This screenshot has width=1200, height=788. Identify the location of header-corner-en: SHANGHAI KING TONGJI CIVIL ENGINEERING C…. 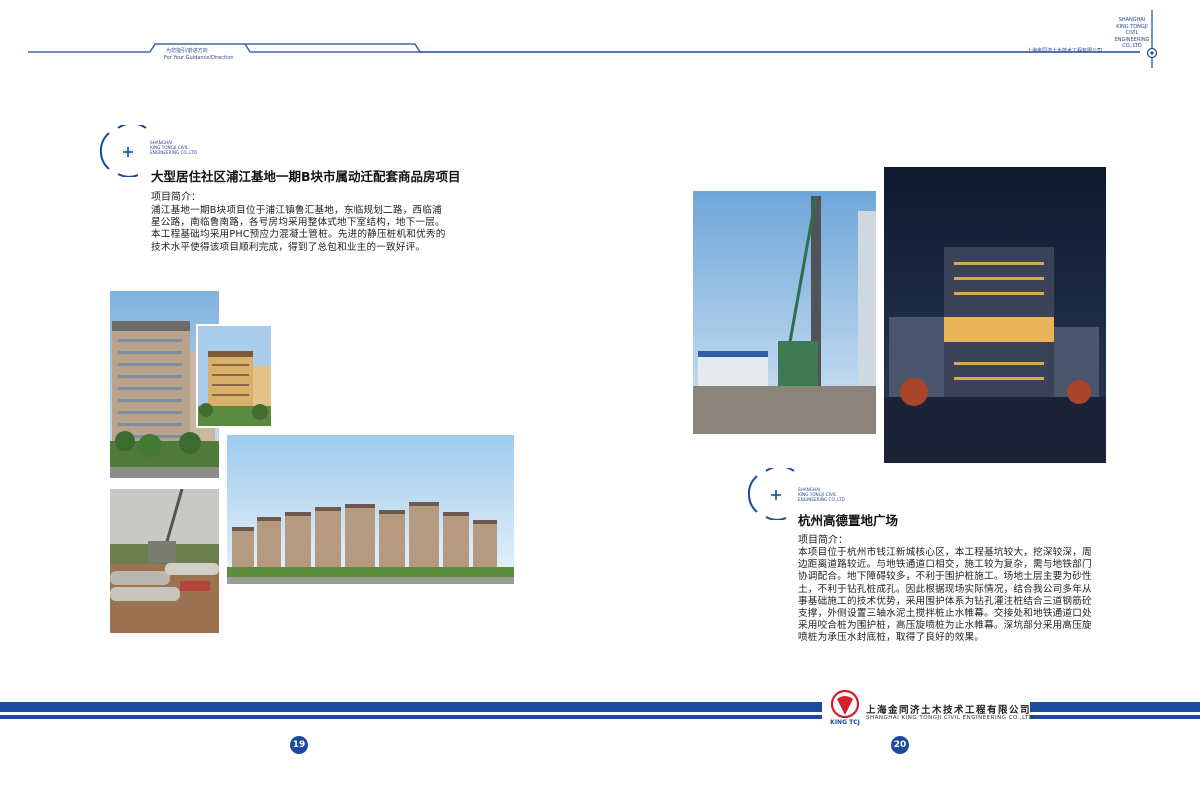
(1132, 33).